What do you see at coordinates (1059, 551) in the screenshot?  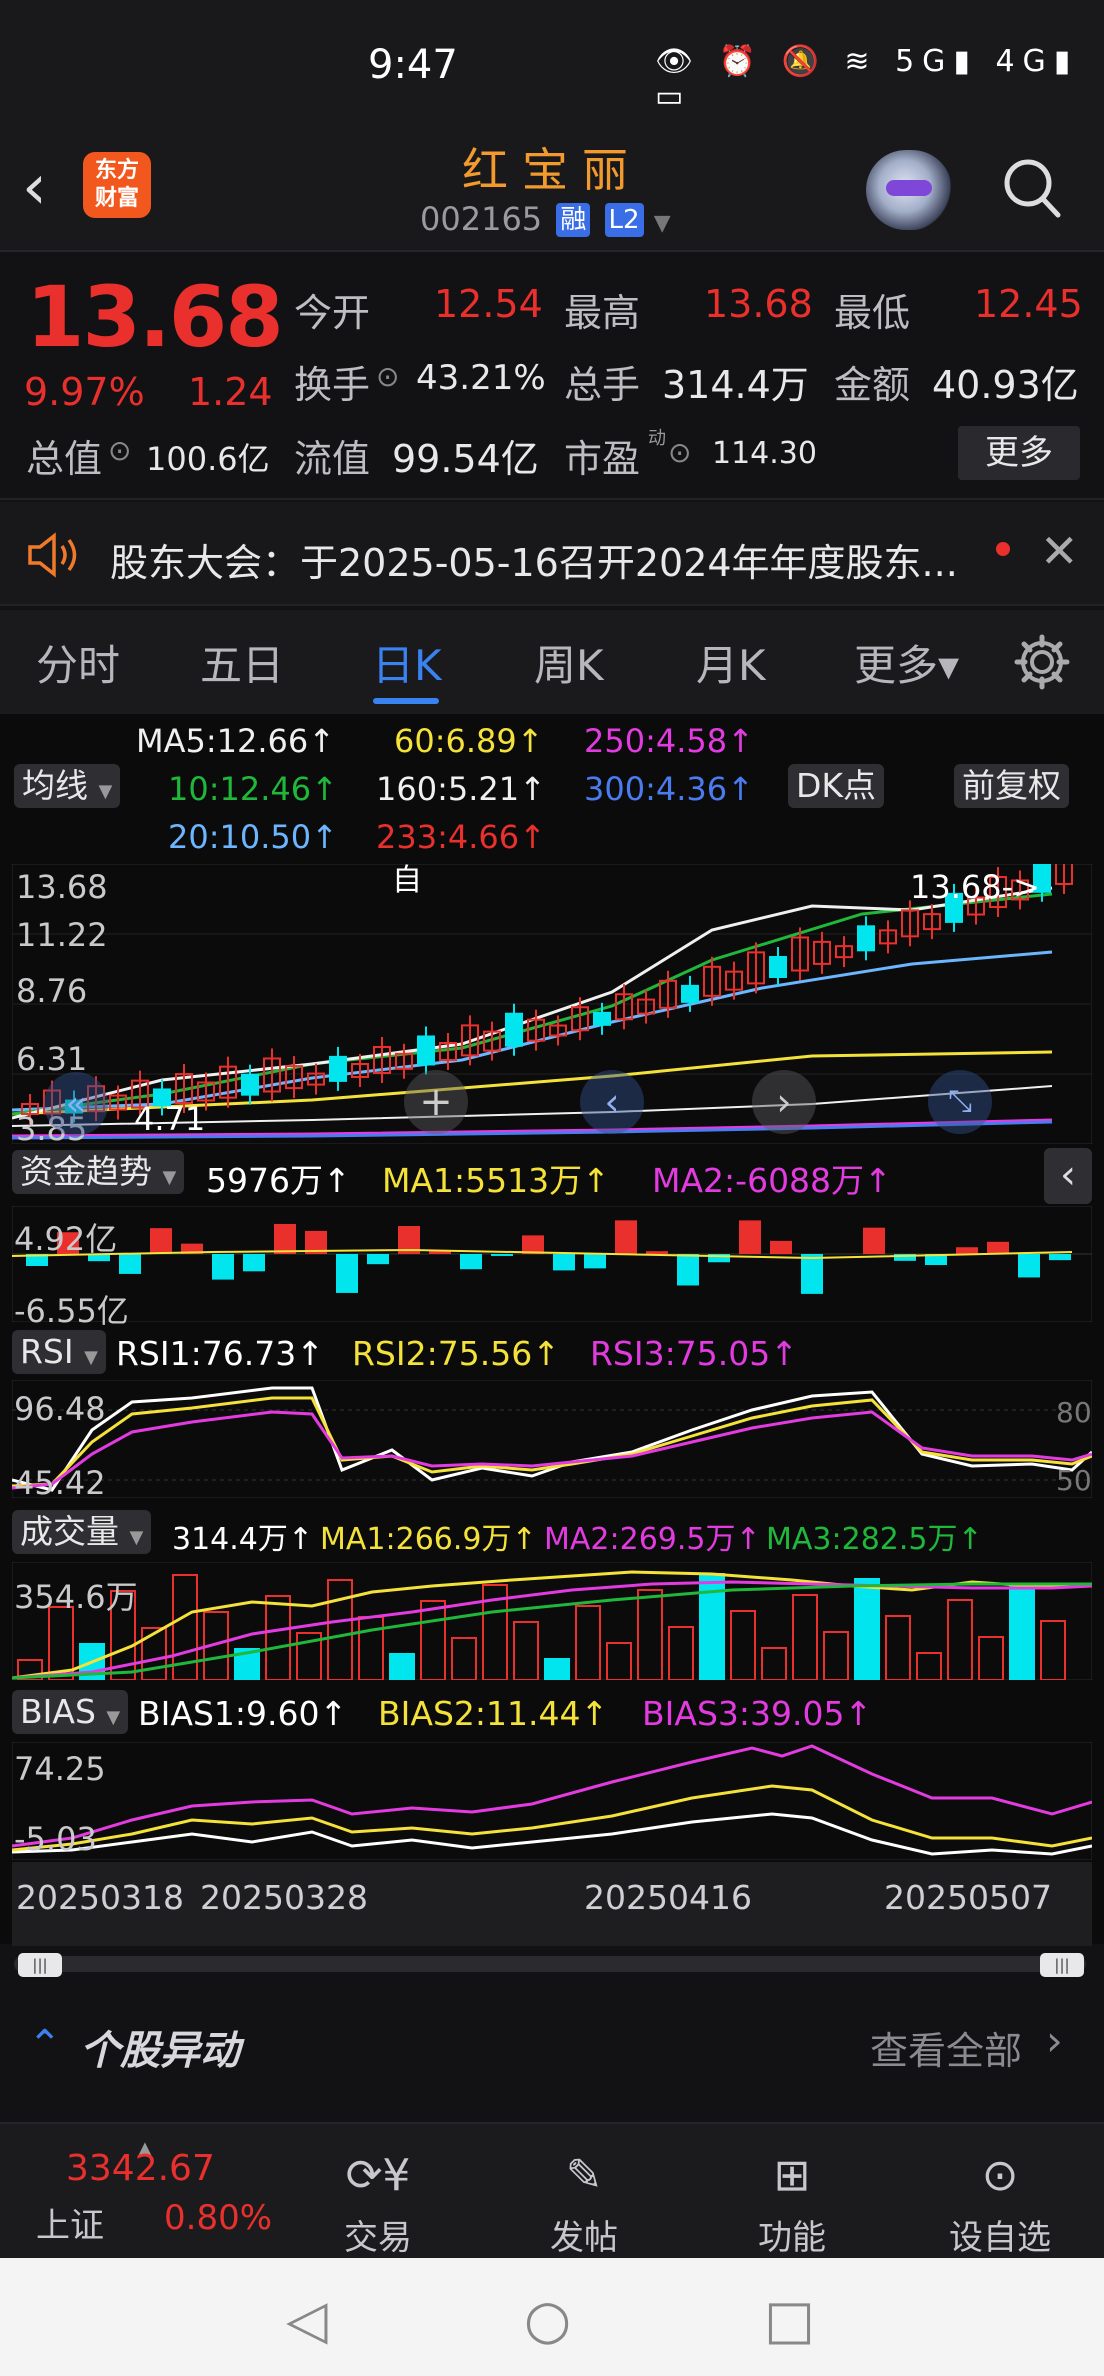 I see `close-icon: ✕` at bounding box center [1059, 551].